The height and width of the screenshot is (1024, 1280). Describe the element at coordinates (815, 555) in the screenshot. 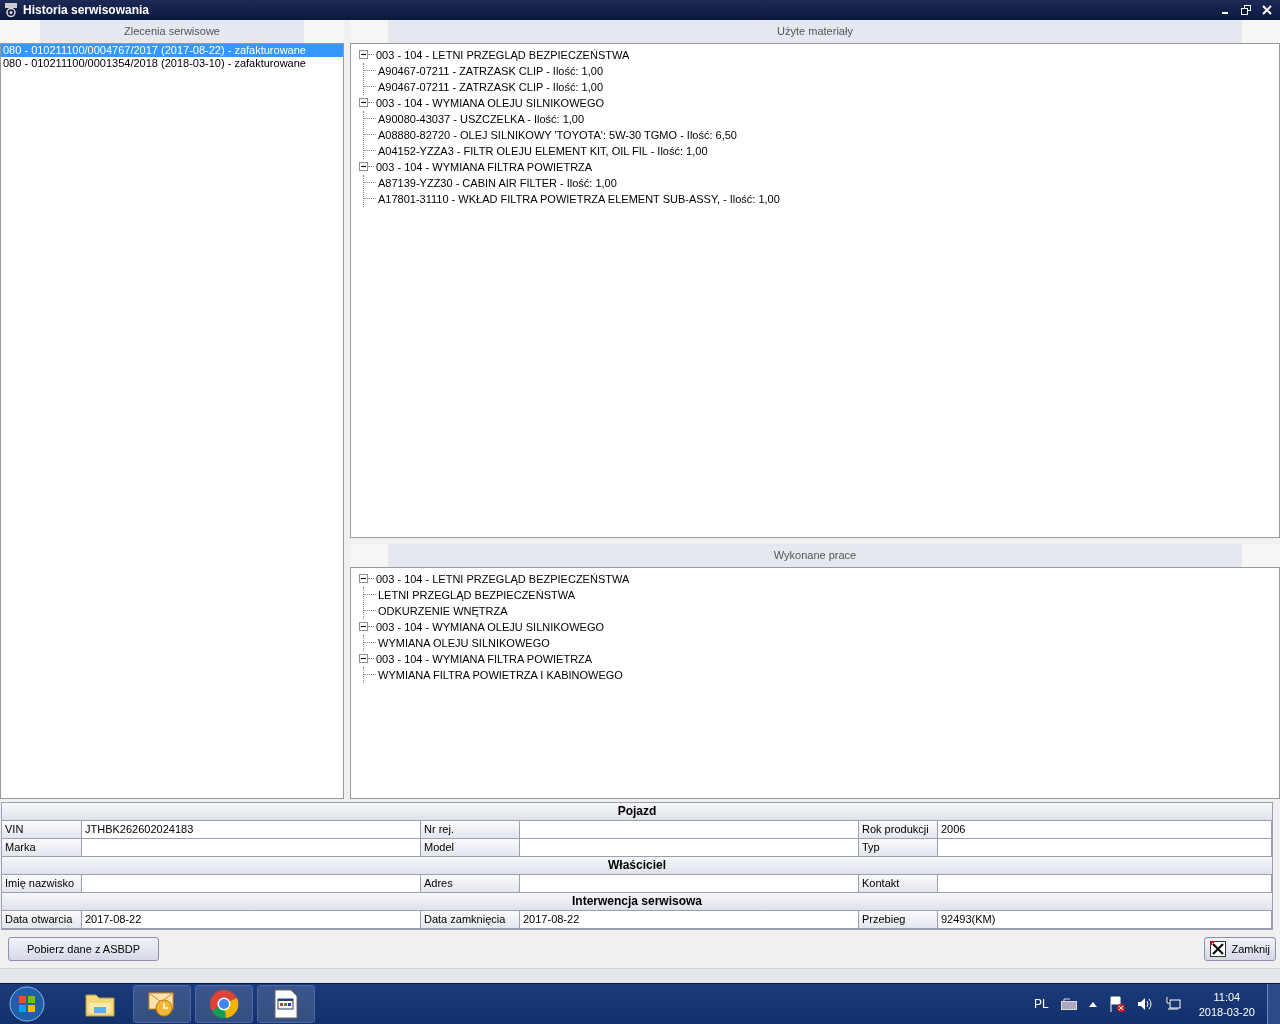

I see `column-header: Wykonane prace` at that location.